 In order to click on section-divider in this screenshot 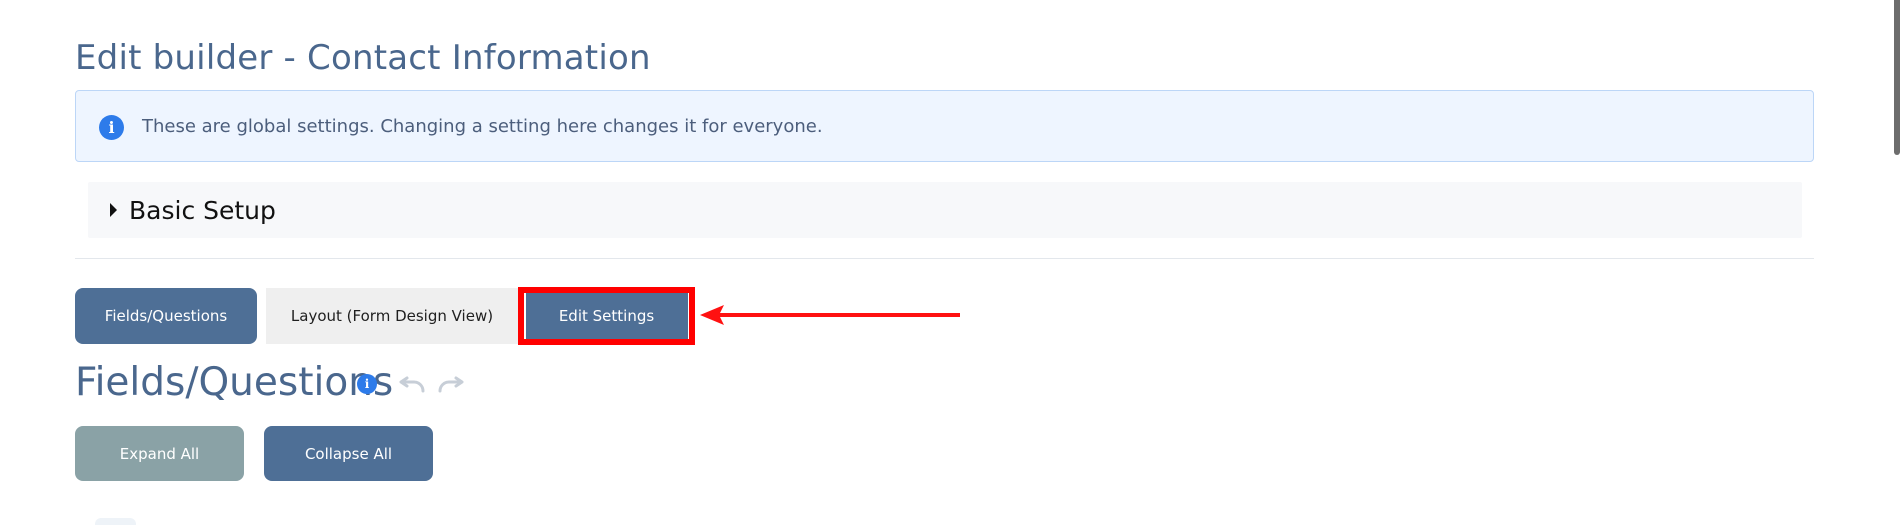, I will do `click(944, 258)`.